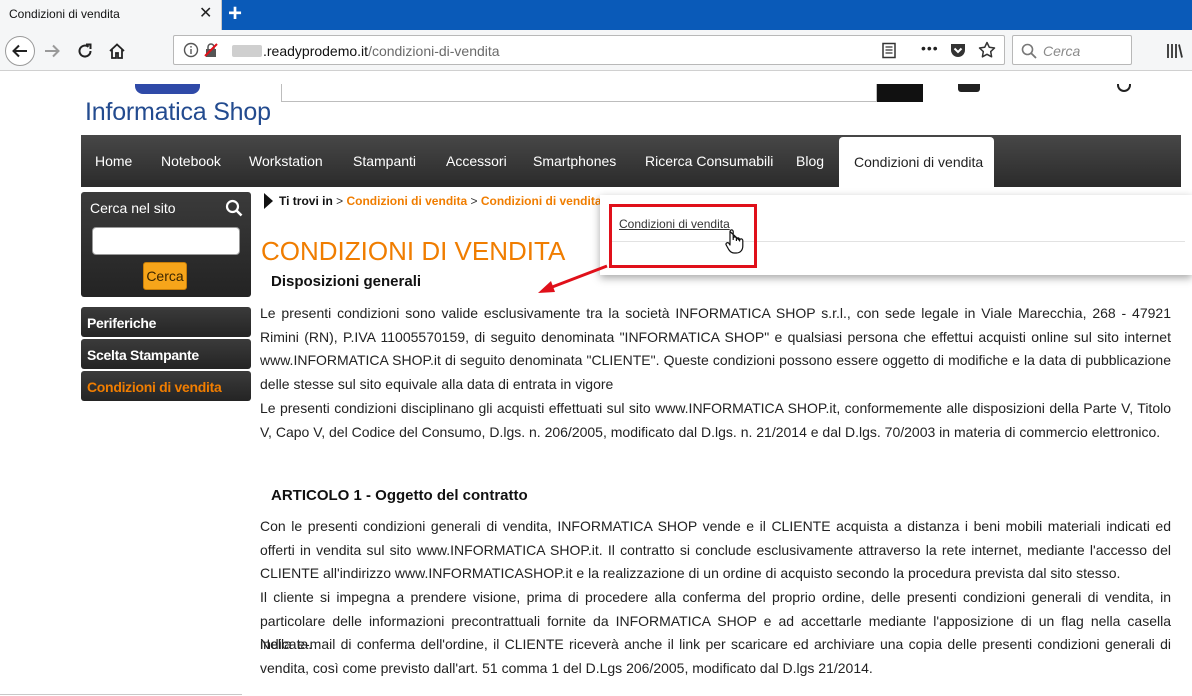 The width and height of the screenshot is (1192, 696). I want to click on url-text: .readyprodemo.it/condizioni-di-vendita, so click(366, 51).